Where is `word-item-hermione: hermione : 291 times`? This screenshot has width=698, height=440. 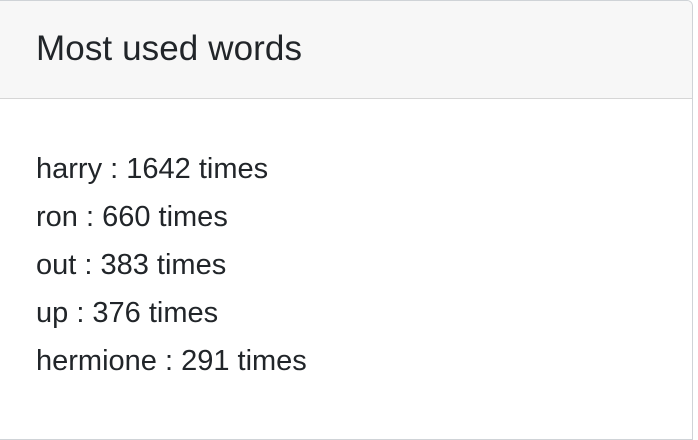 word-item-hermione: hermione : 291 times is located at coordinates (171, 361).